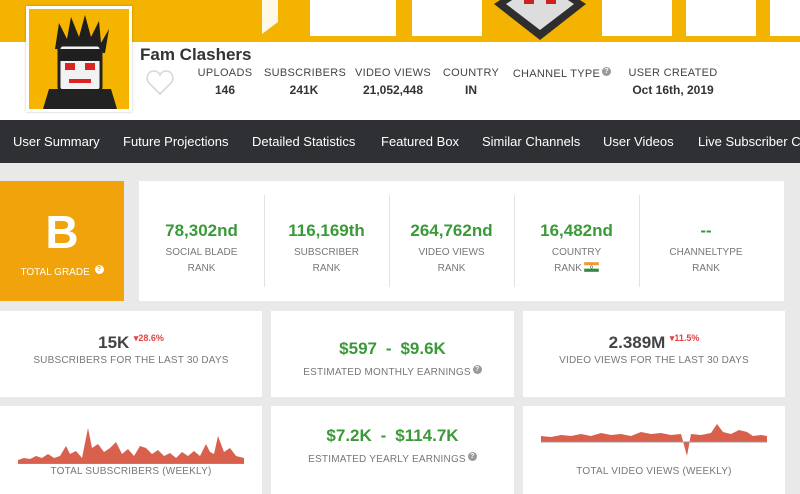 The width and height of the screenshot is (800, 494). What do you see at coordinates (451, 252) in the screenshot?
I see `rank-label: VIDEO VIEWS` at bounding box center [451, 252].